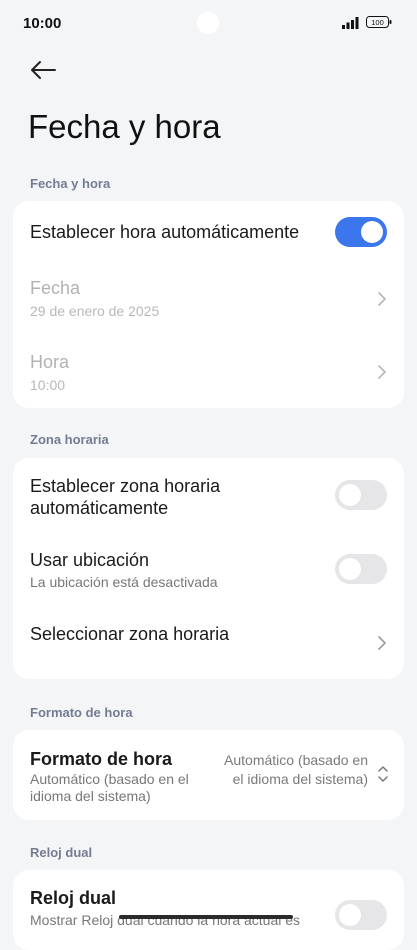 The image size is (417, 950). I want to click on home-indicator, so click(206, 917).